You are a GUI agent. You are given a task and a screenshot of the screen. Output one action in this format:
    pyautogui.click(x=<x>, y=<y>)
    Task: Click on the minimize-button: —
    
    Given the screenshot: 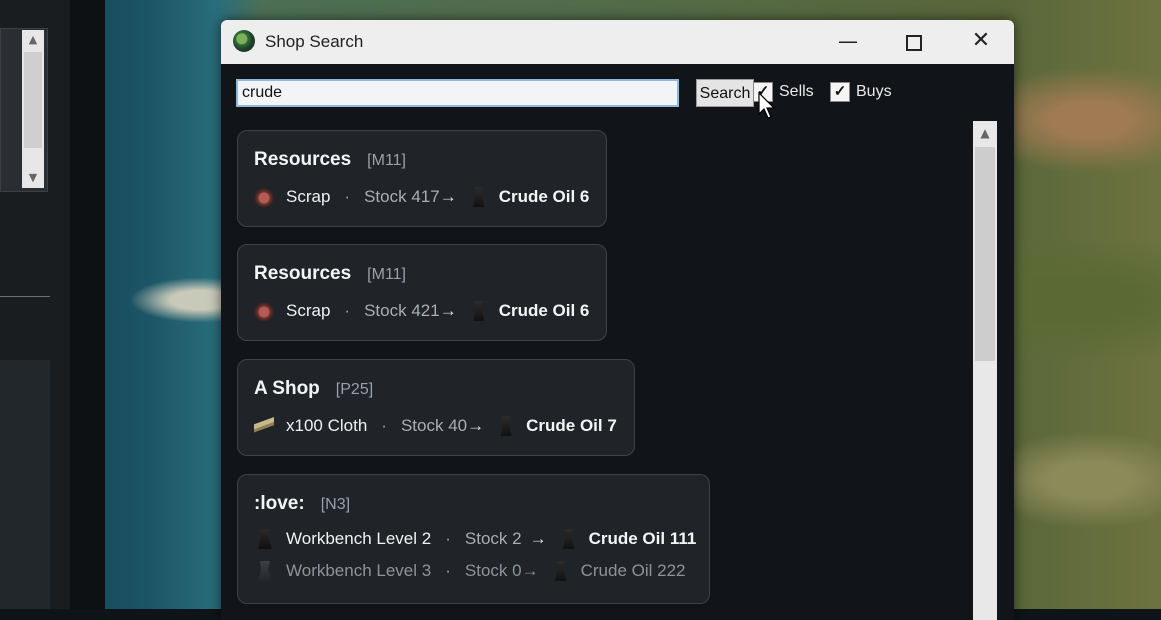 What is the action you would take?
    pyautogui.click(x=848, y=42)
    